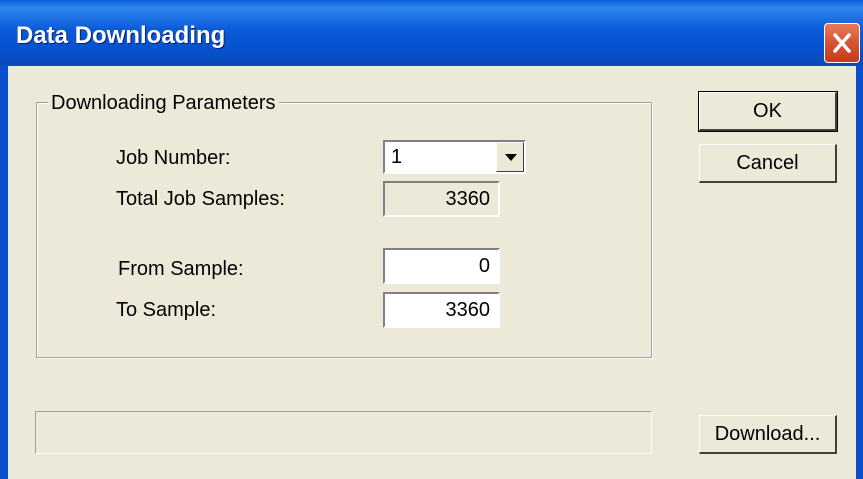 The height and width of the screenshot is (479, 863). I want to click on job-number-combobox: 1, so click(454, 157).